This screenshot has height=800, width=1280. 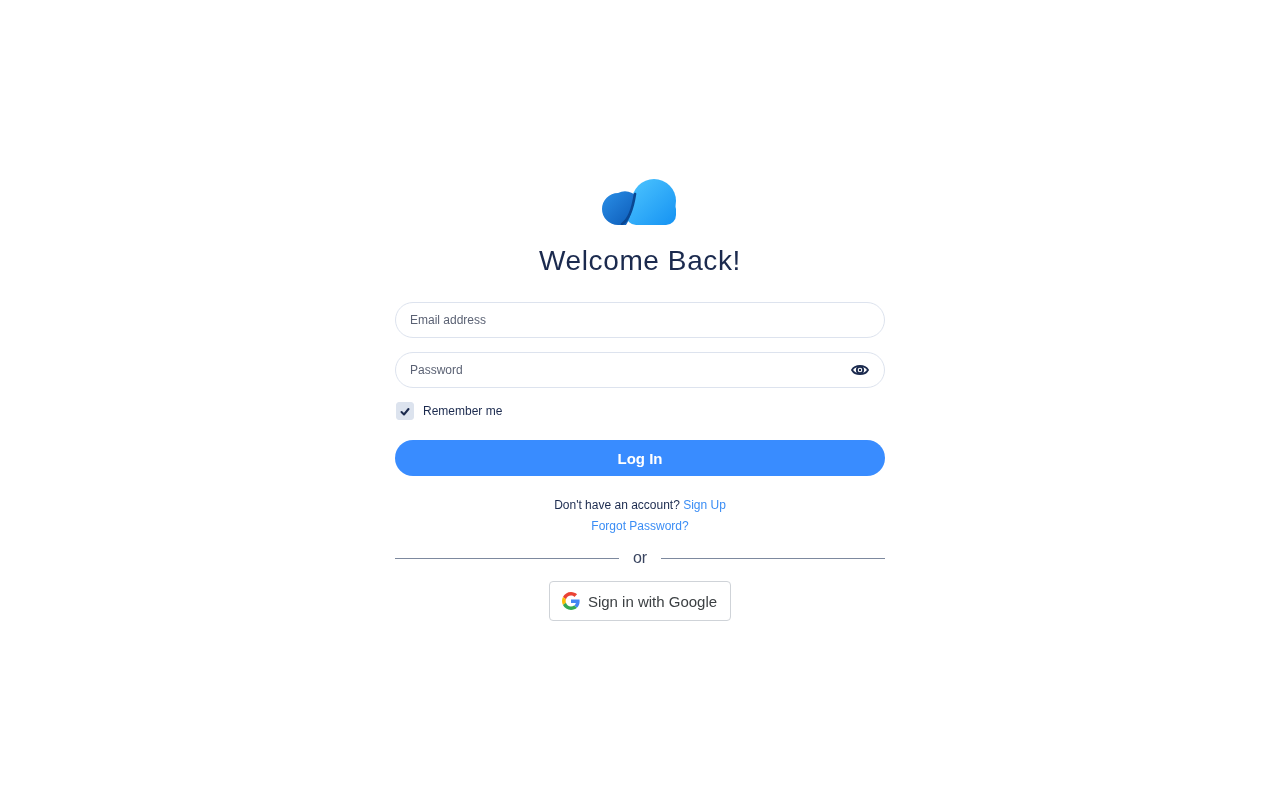 What do you see at coordinates (640, 320) in the screenshot?
I see `email-field: Email address` at bounding box center [640, 320].